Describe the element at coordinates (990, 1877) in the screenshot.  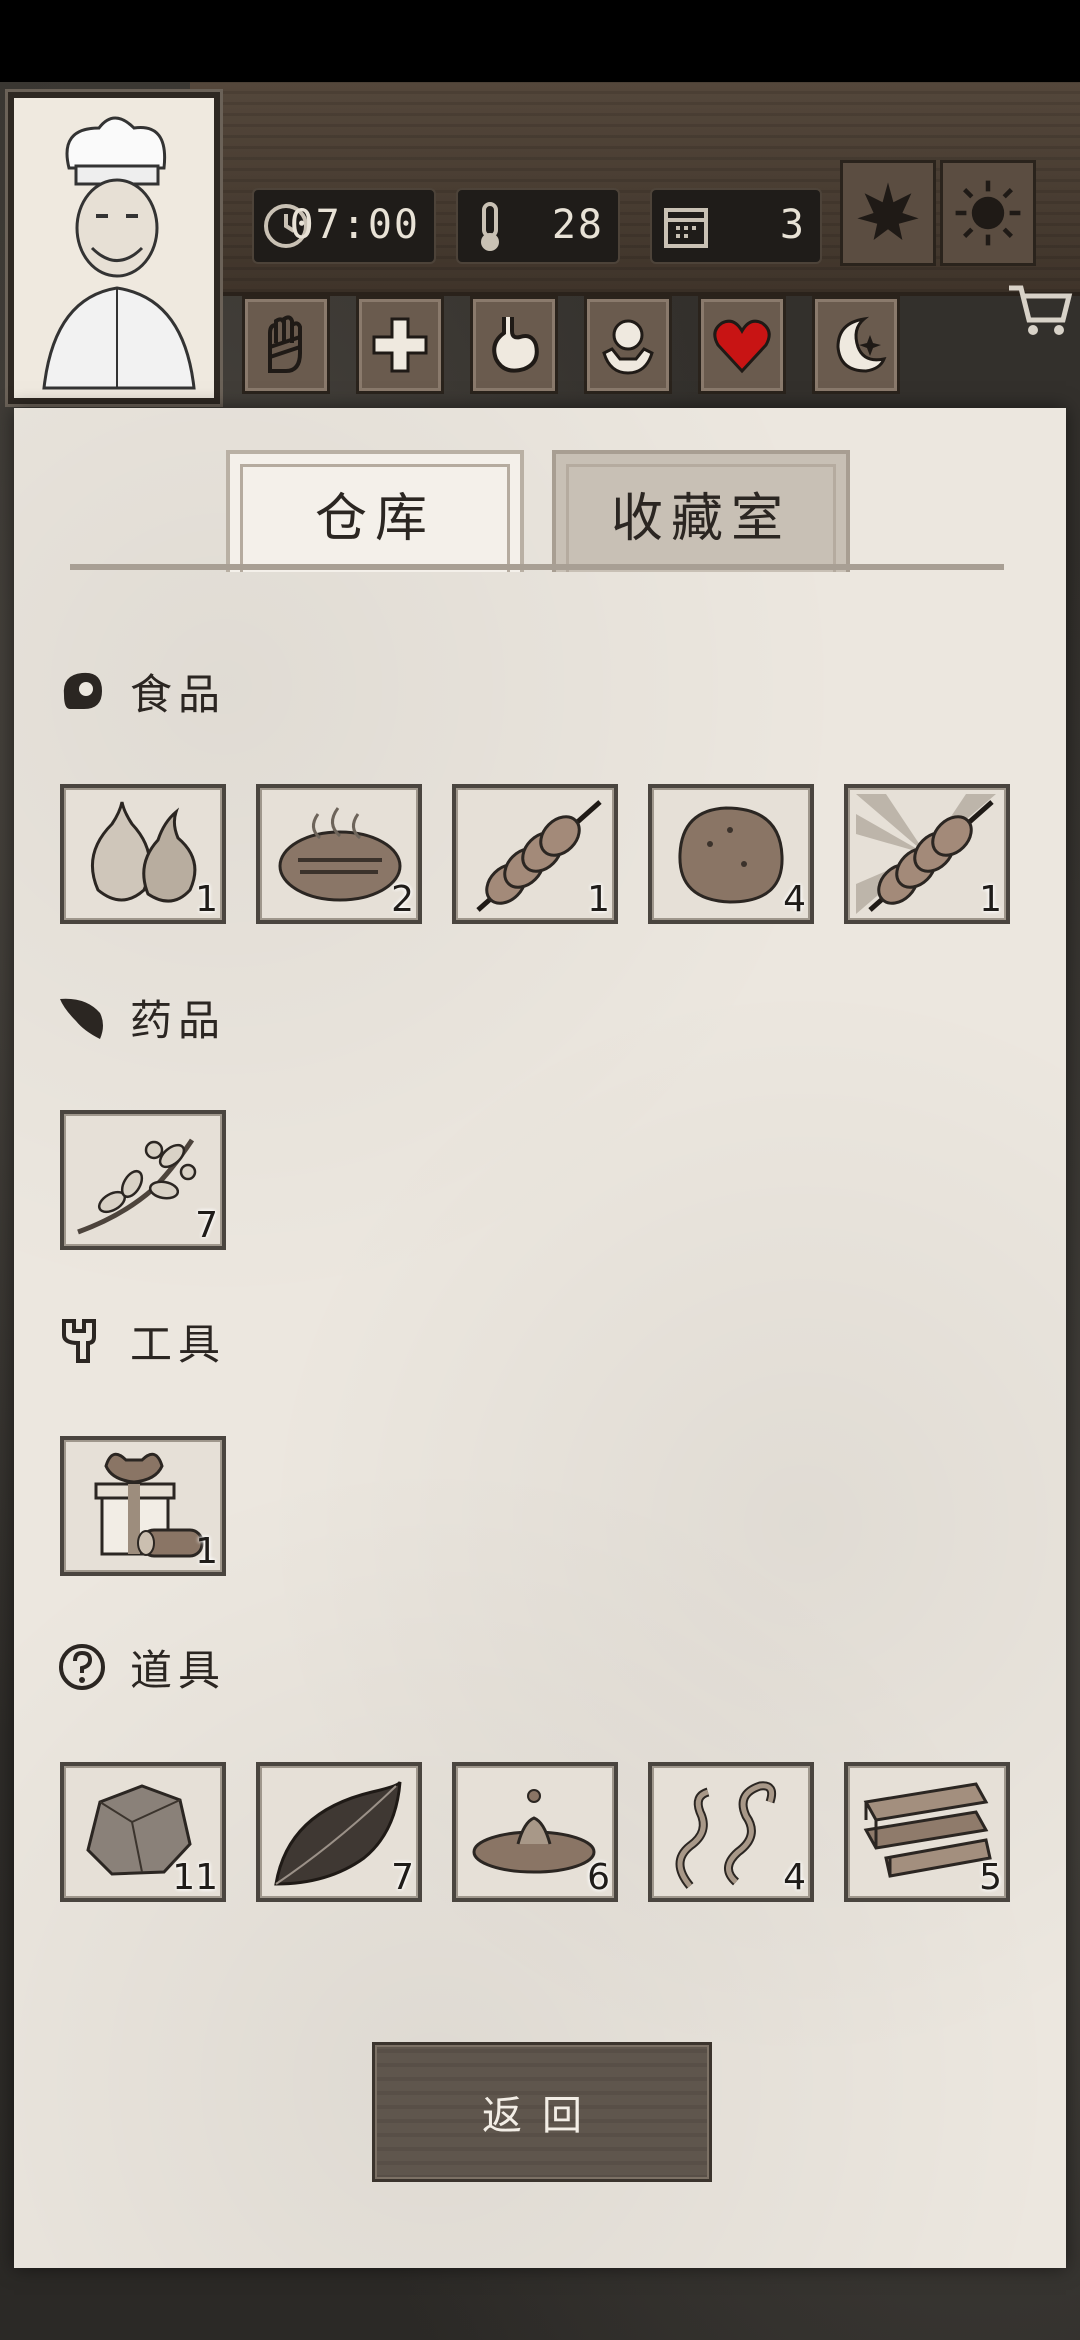
I see `item-count: 5` at that location.